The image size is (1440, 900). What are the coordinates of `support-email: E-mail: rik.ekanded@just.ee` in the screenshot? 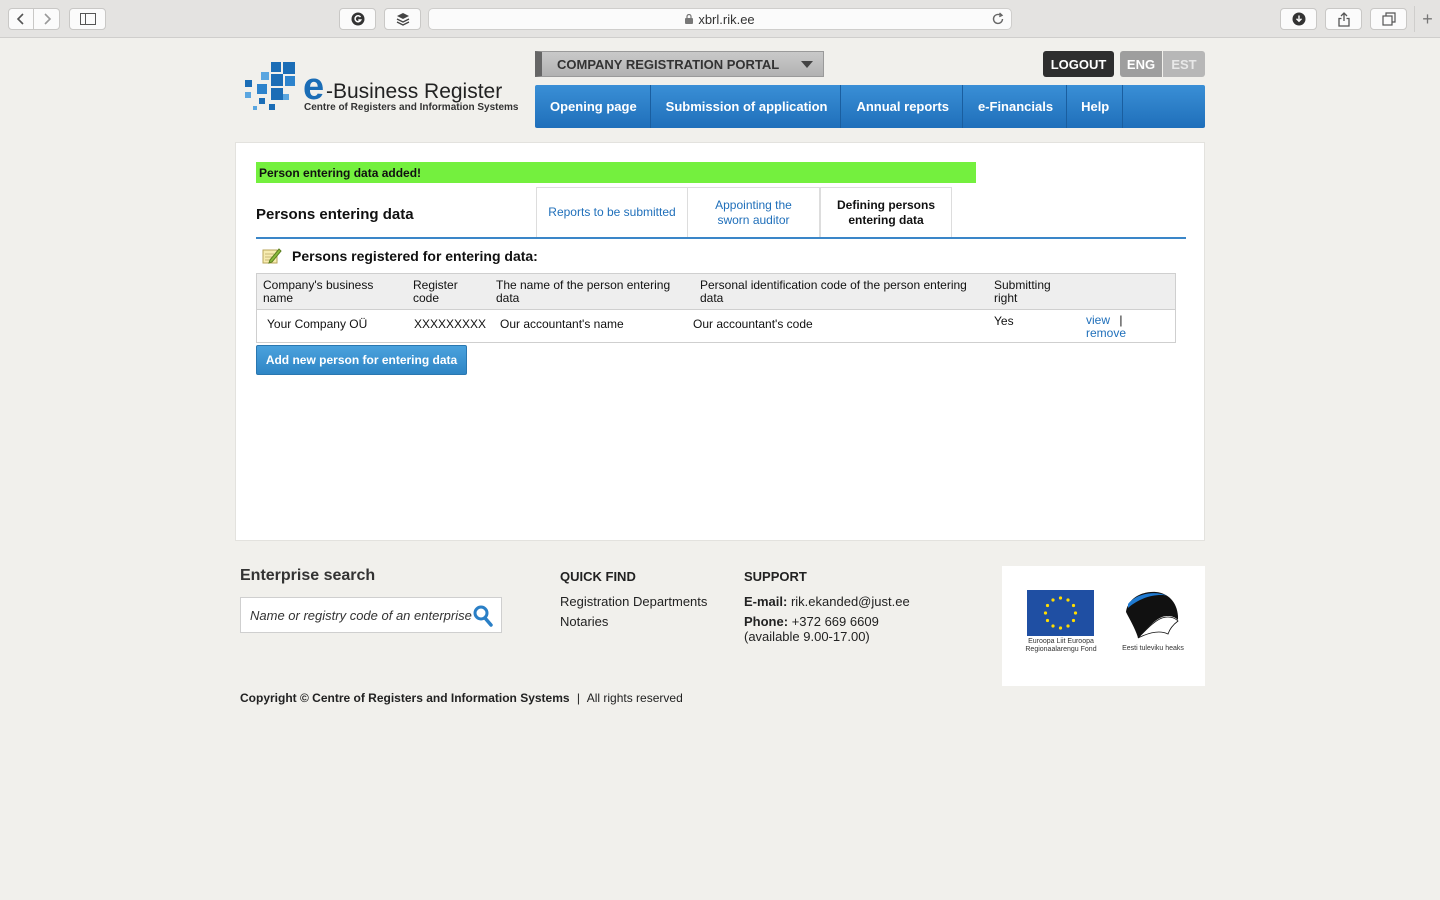 It's located at (827, 601).